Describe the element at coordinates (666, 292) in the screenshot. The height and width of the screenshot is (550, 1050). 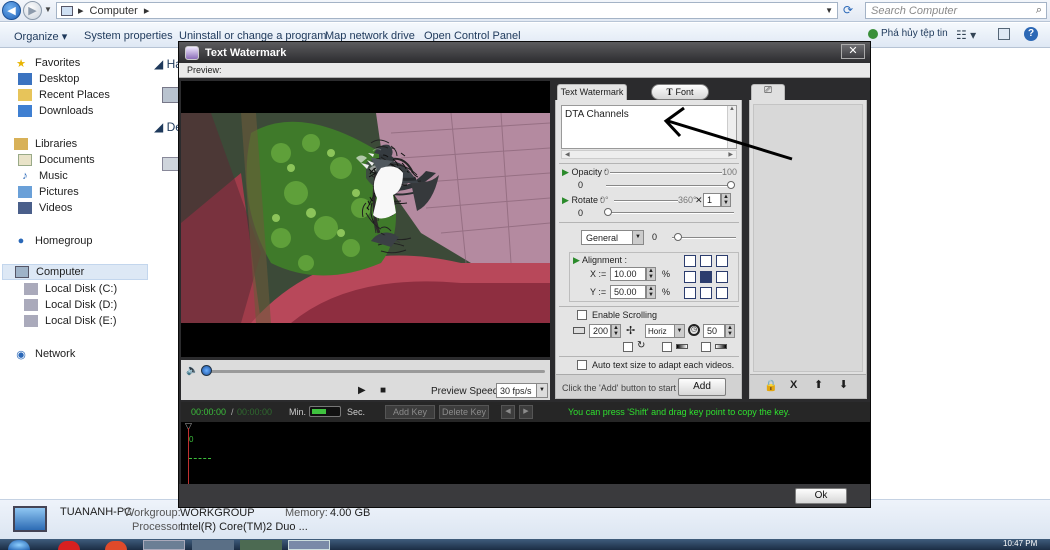
I see `y-unit: %` at that location.